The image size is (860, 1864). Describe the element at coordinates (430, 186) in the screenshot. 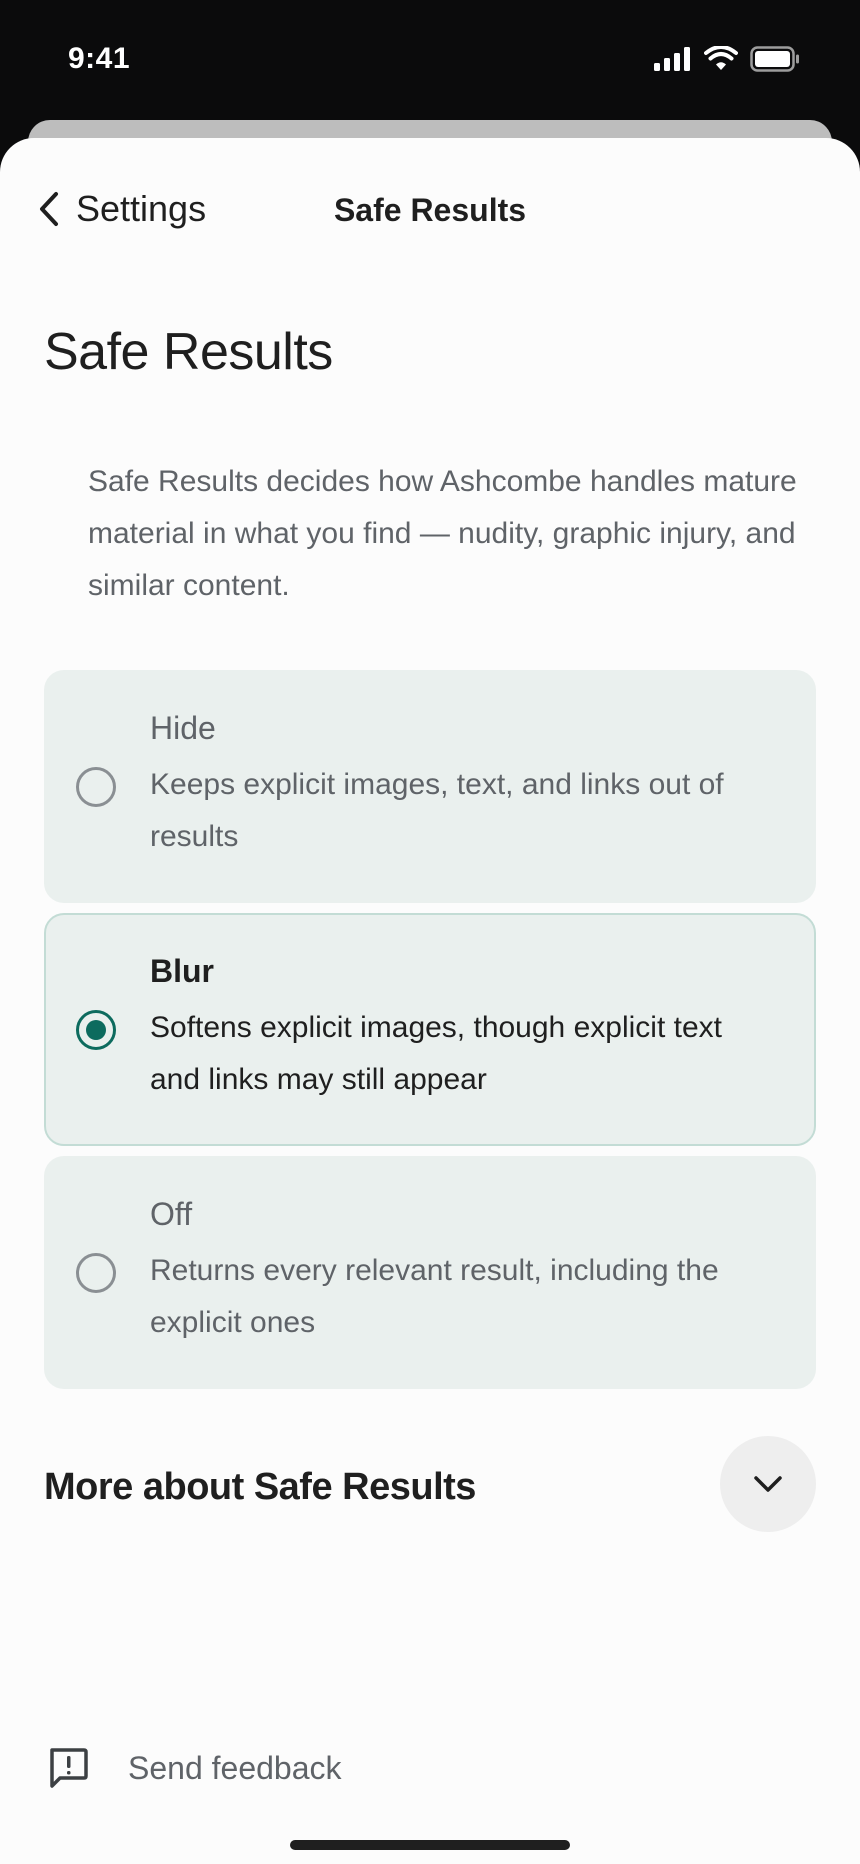

I see `nav-bar: Settings Safe Results` at that location.